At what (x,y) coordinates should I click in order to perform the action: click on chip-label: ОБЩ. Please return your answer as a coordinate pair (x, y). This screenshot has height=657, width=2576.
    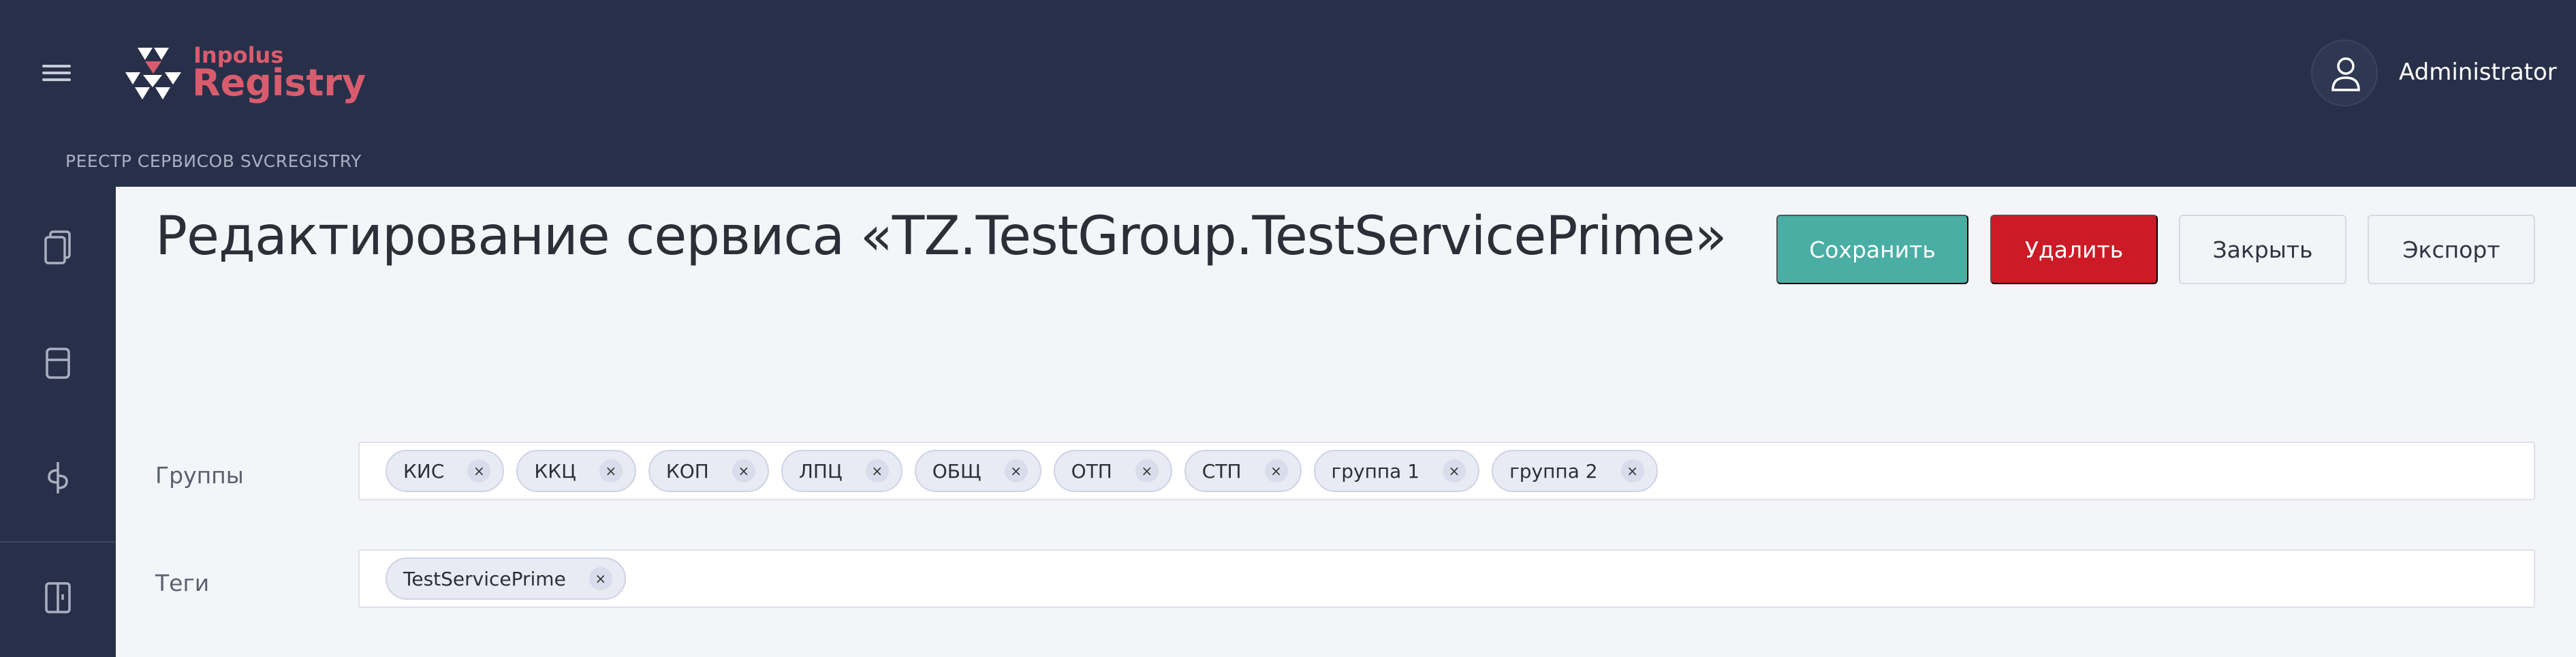
    Looking at the image, I should click on (956, 471).